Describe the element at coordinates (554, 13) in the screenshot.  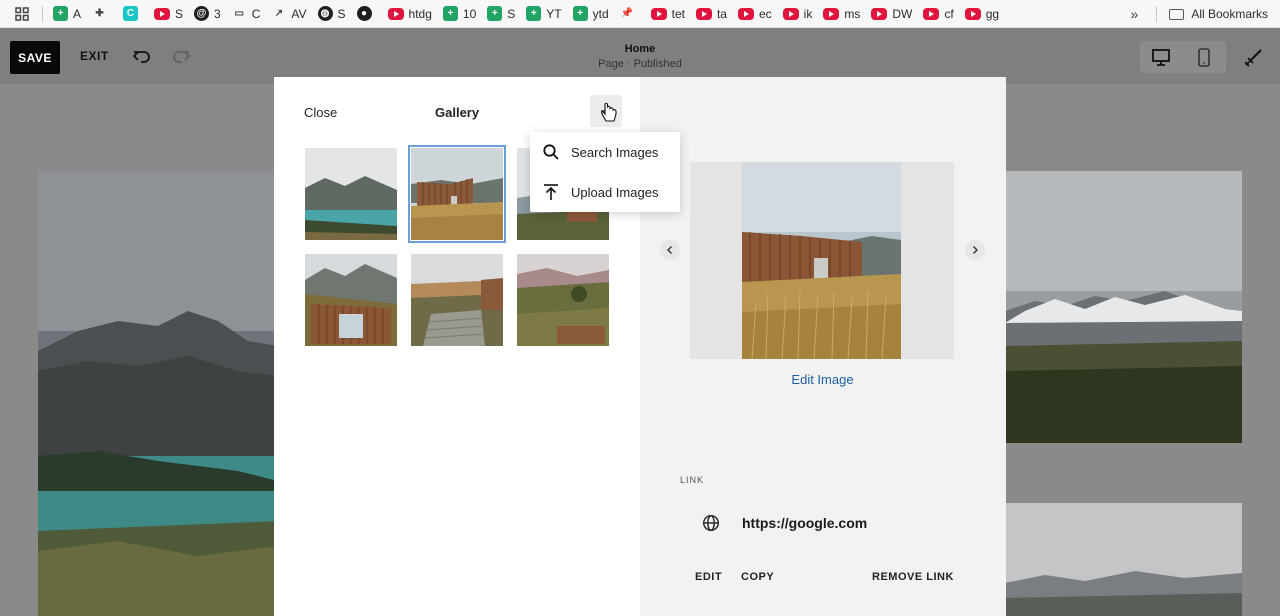
I see `bookmark-label: YT` at that location.